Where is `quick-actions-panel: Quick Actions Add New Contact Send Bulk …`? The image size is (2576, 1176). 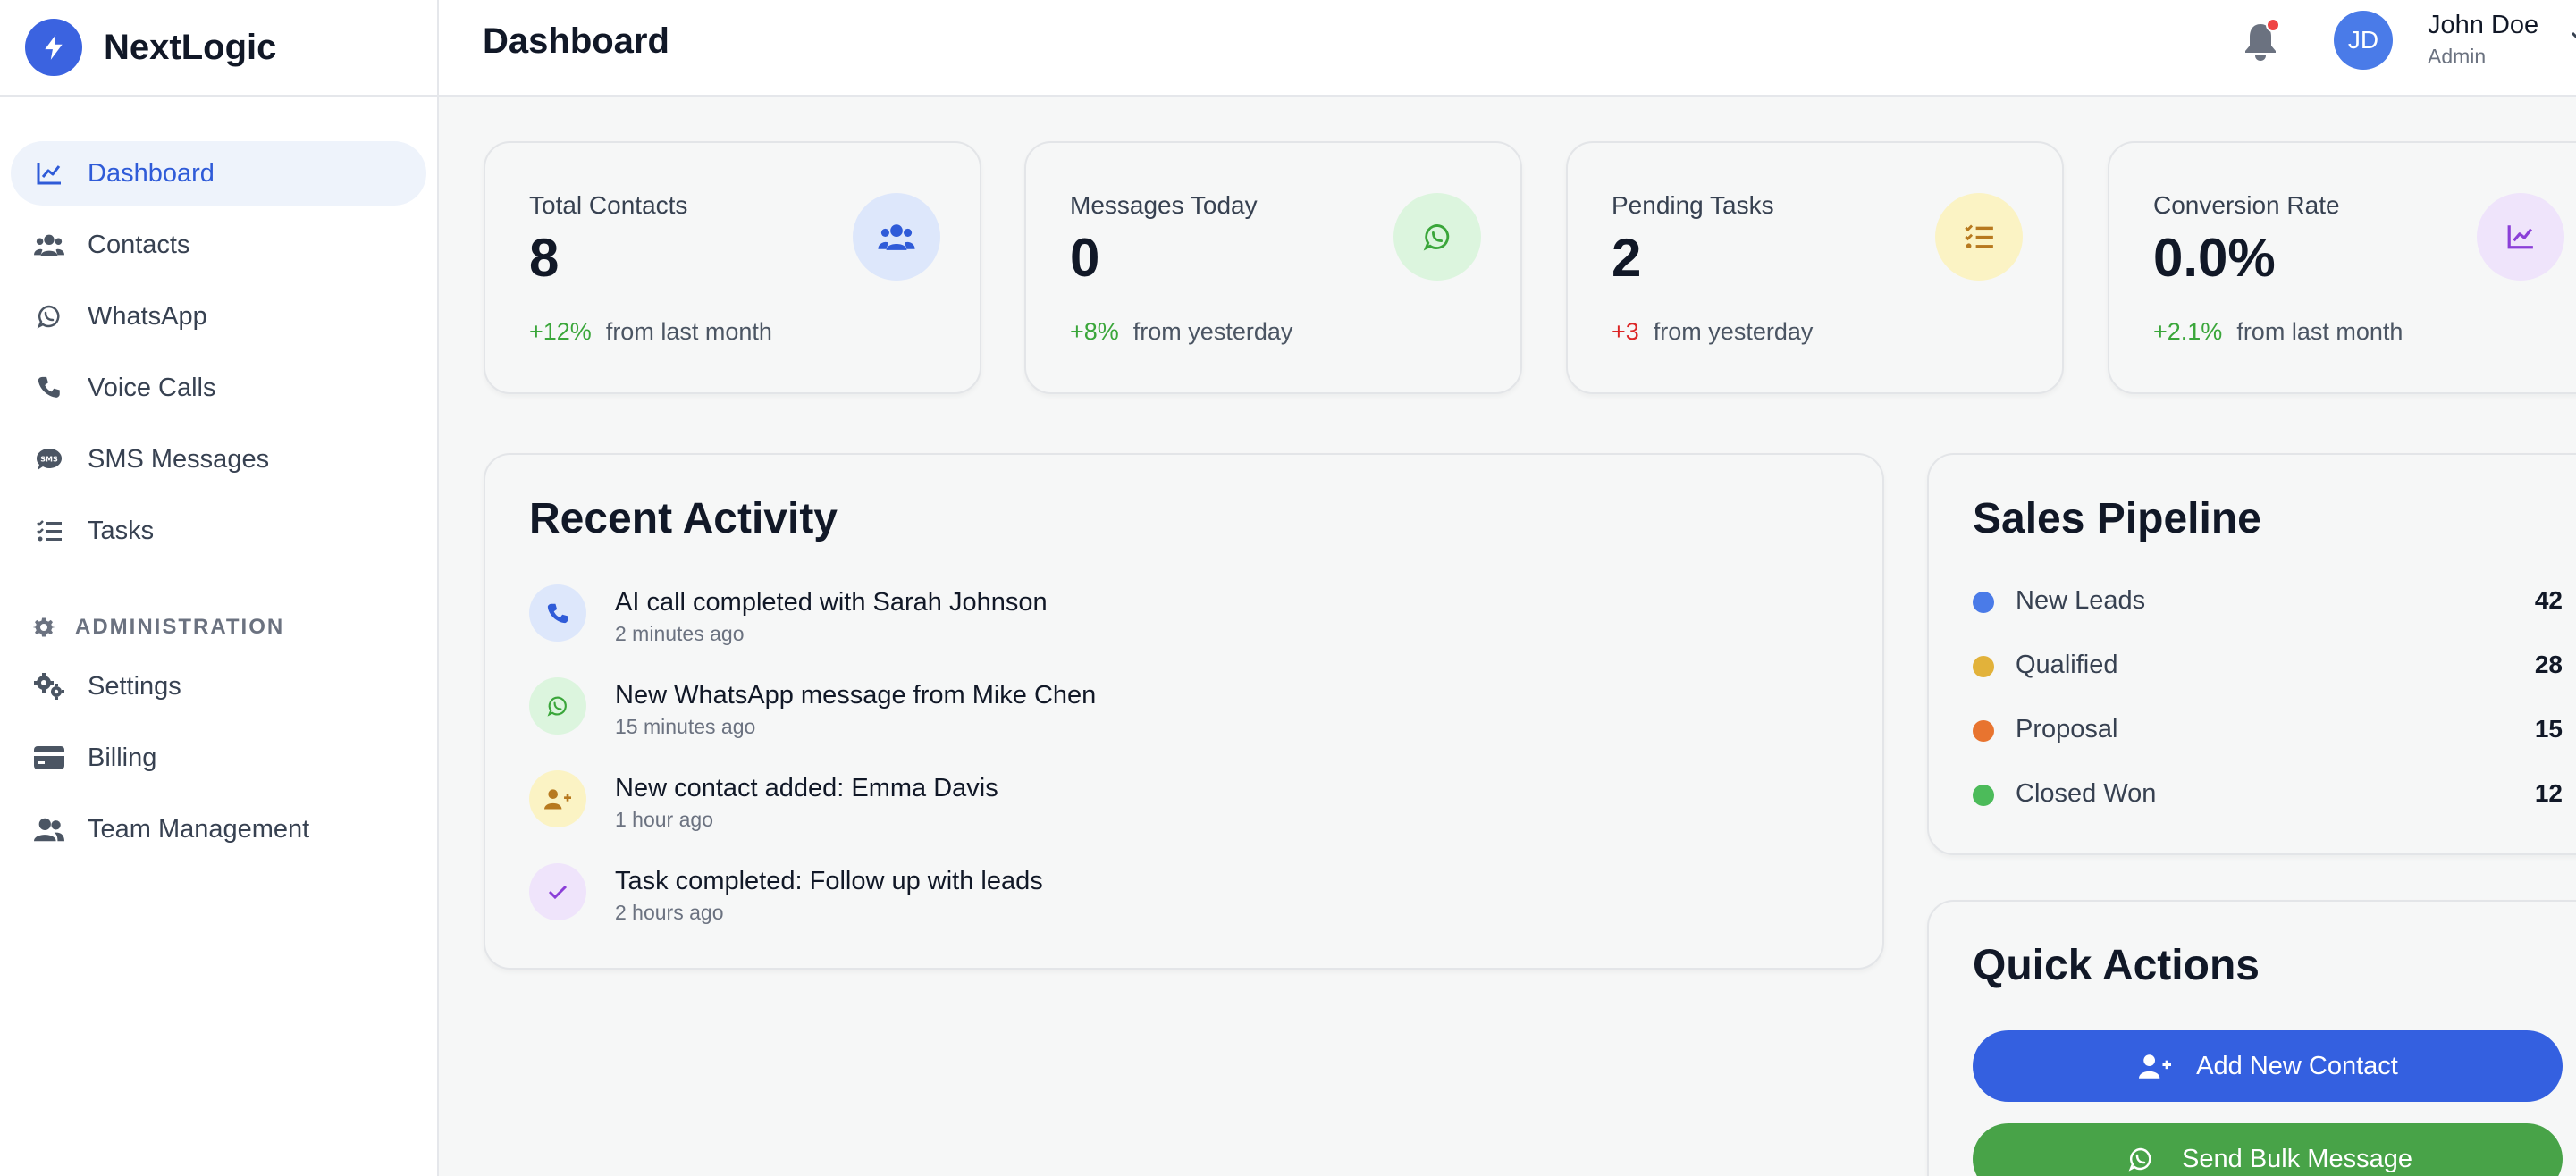 quick-actions-panel: Quick Actions Add New Contact Send Bulk … is located at coordinates (2251, 1038).